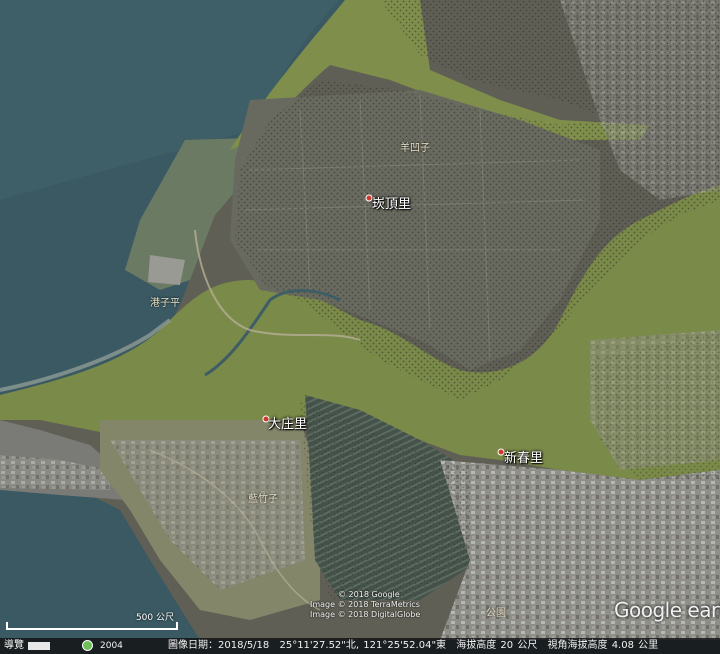  What do you see at coordinates (369, 594) in the screenshot?
I see `credit-line: © 2018 Google` at bounding box center [369, 594].